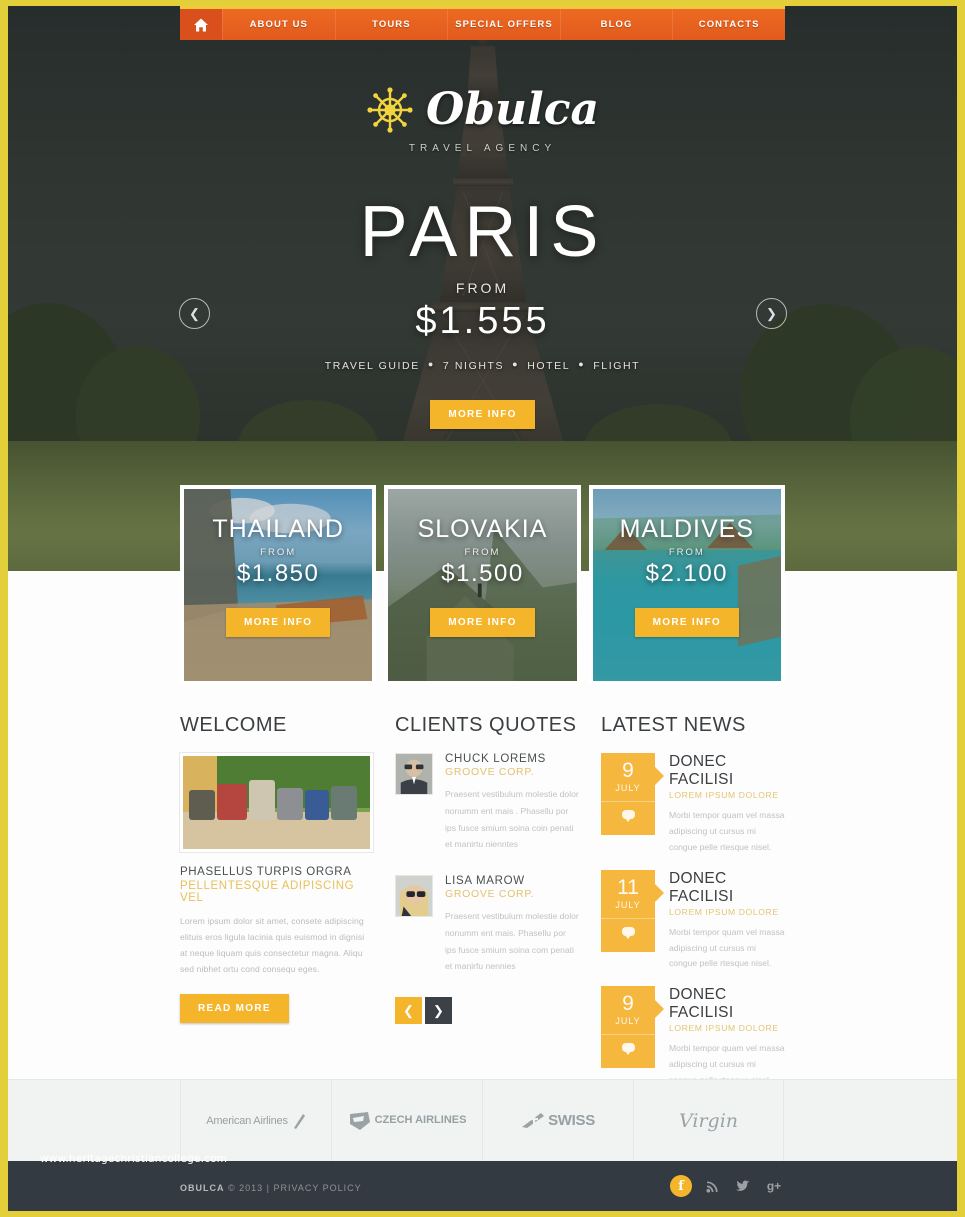 The width and height of the screenshot is (965, 1217). I want to click on slider-prev-button: ❮, so click(194, 313).